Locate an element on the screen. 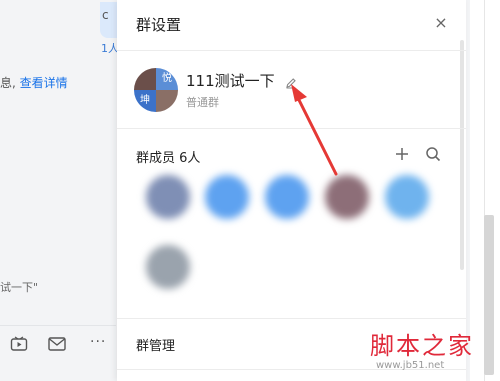  watermark-title: 脚本之家 is located at coordinates (422, 346).